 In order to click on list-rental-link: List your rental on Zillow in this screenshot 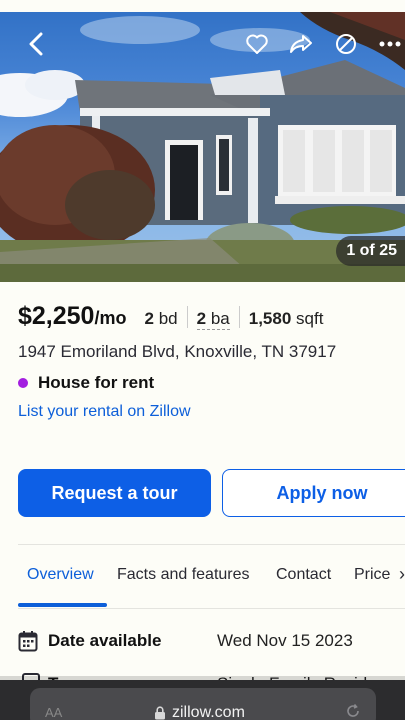, I will do `click(104, 412)`.